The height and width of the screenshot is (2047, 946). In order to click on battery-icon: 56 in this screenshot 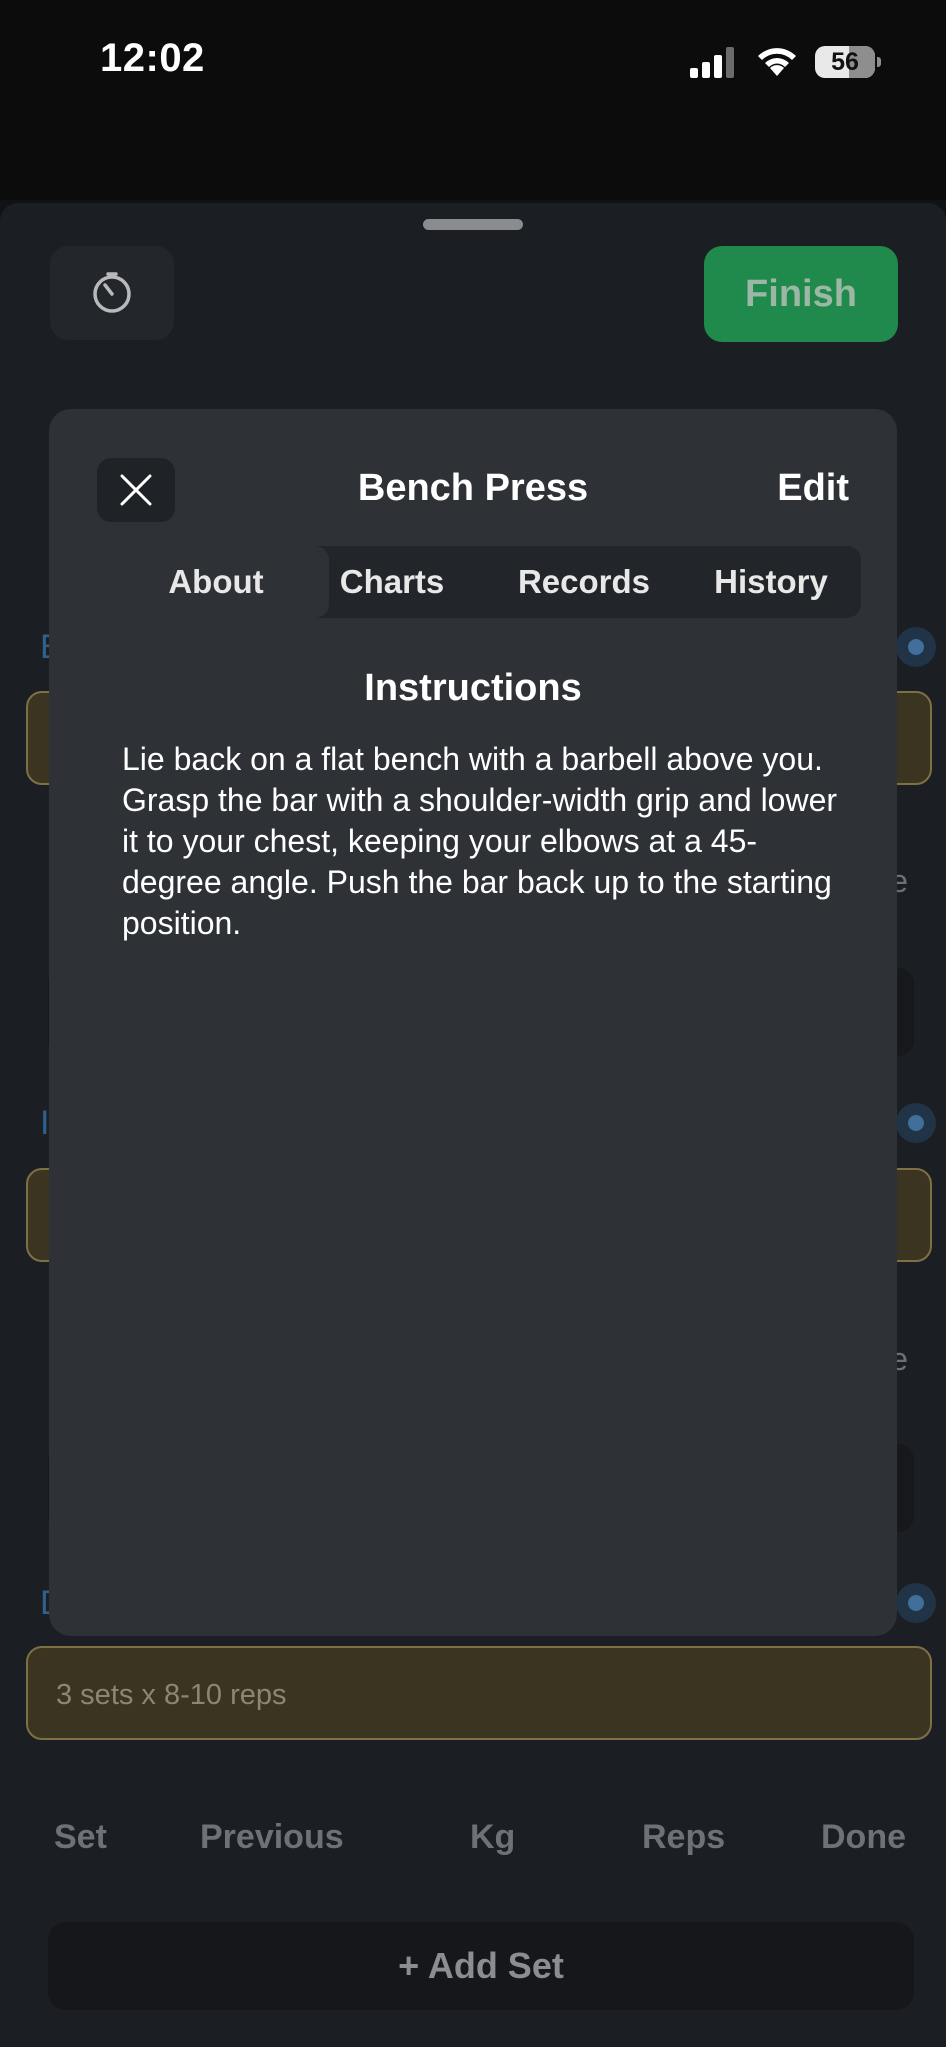, I will do `click(848, 62)`.